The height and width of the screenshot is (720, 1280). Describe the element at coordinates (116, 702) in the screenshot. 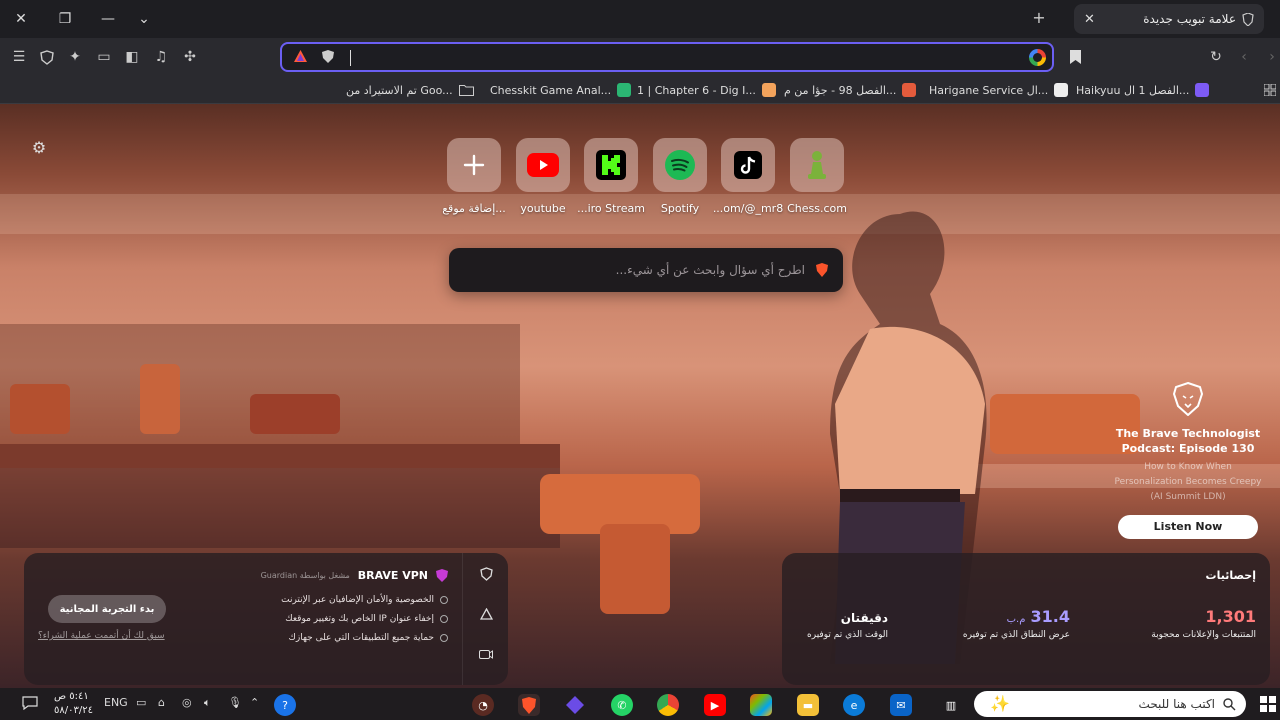

I see `language-indicator: ENG` at that location.